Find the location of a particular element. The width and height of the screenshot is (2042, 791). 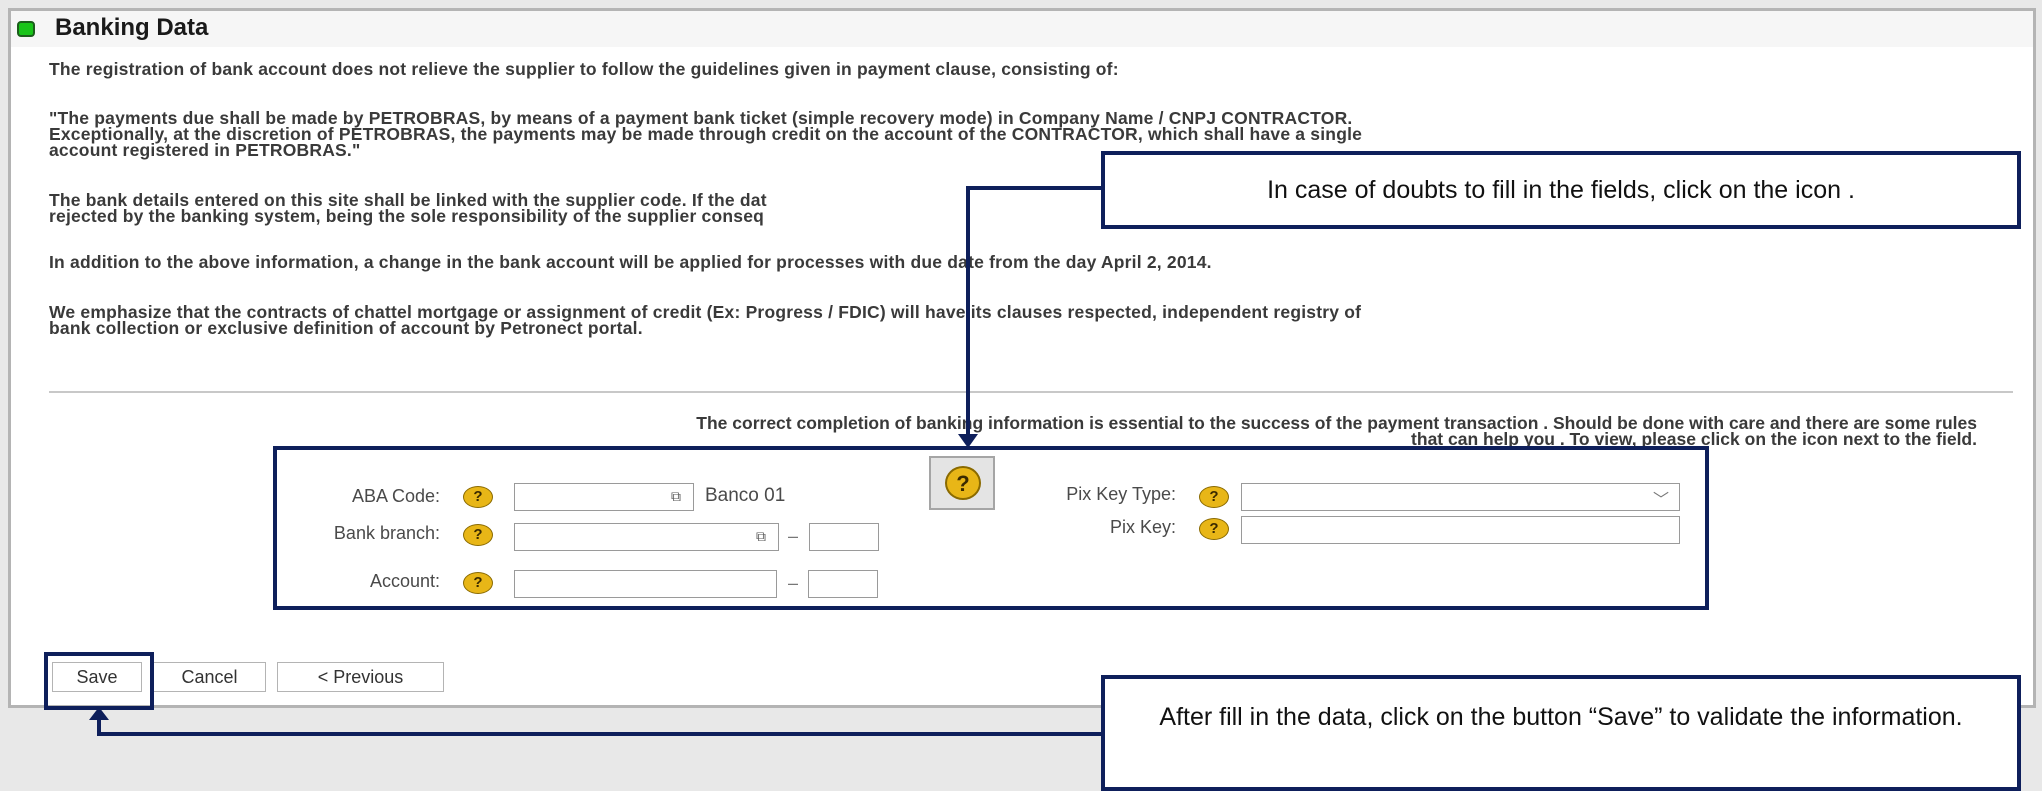

account-help-icon is located at coordinates (478, 583).